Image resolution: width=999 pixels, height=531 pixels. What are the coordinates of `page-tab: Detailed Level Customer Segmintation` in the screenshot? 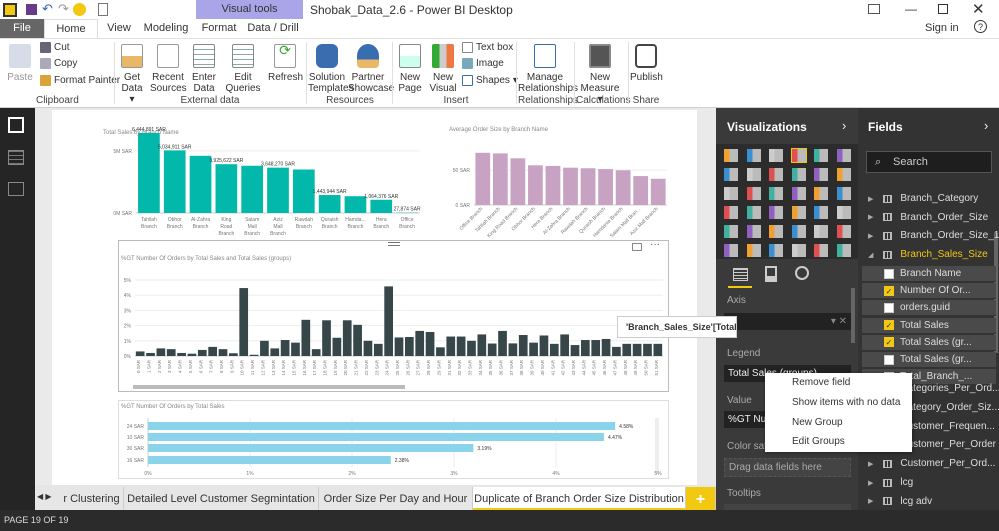 It's located at (221, 498).